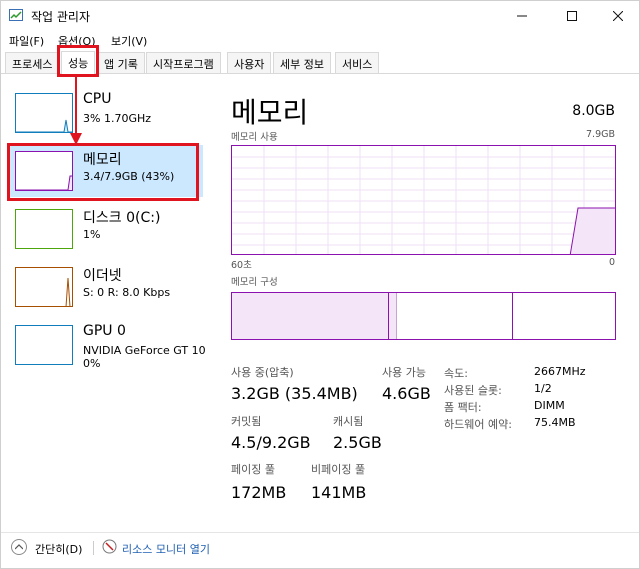  I want to click on available-label: 사용 가능, so click(404, 372).